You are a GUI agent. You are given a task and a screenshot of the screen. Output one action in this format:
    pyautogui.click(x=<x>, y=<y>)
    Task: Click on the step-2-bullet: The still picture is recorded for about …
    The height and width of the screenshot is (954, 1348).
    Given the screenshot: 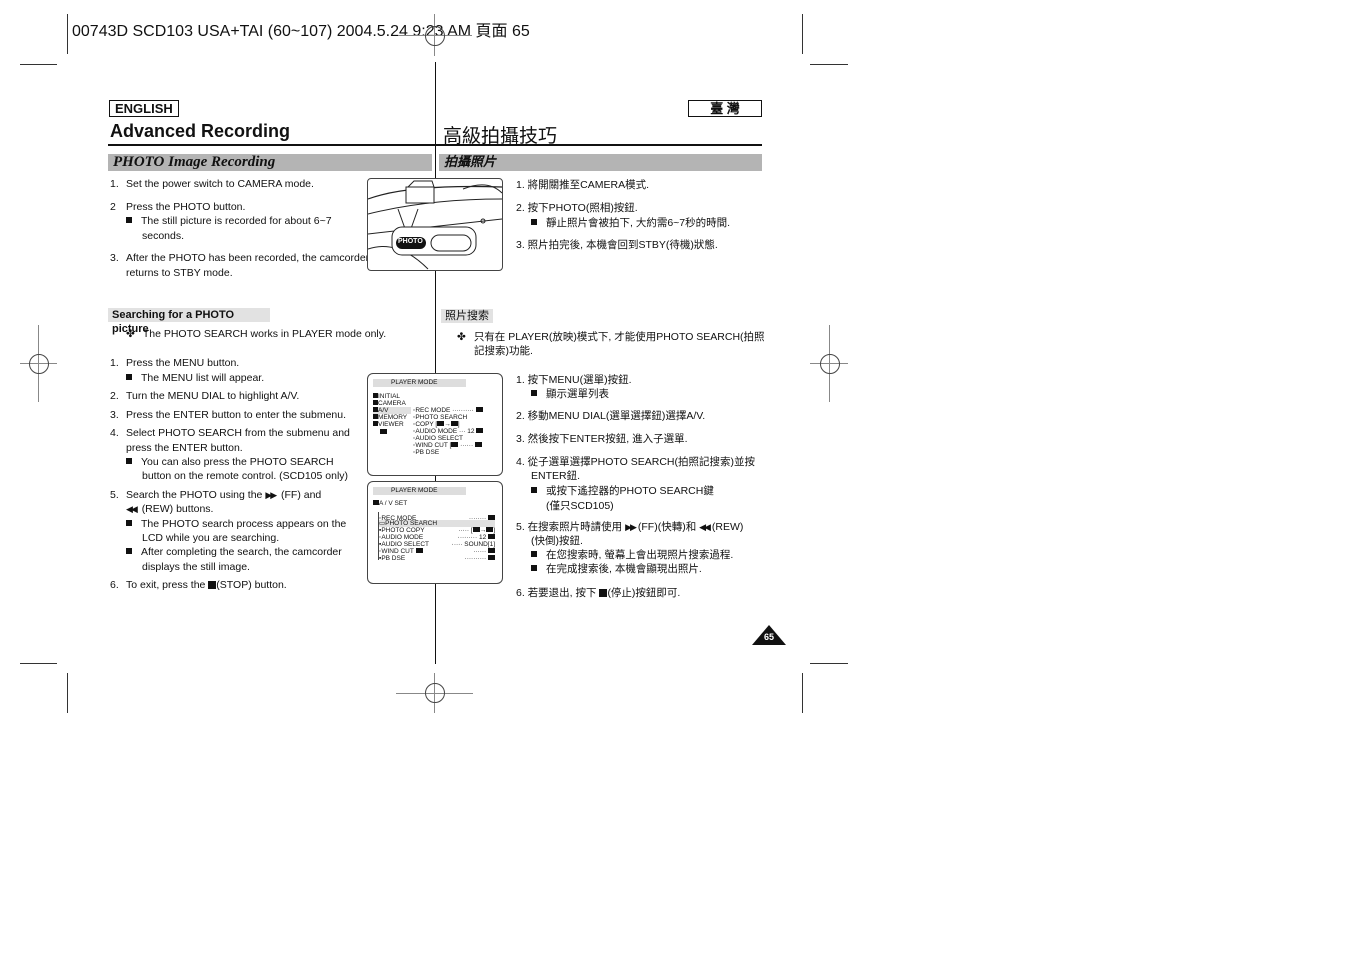 What is the action you would take?
    pyautogui.click(x=229, y=221)
    